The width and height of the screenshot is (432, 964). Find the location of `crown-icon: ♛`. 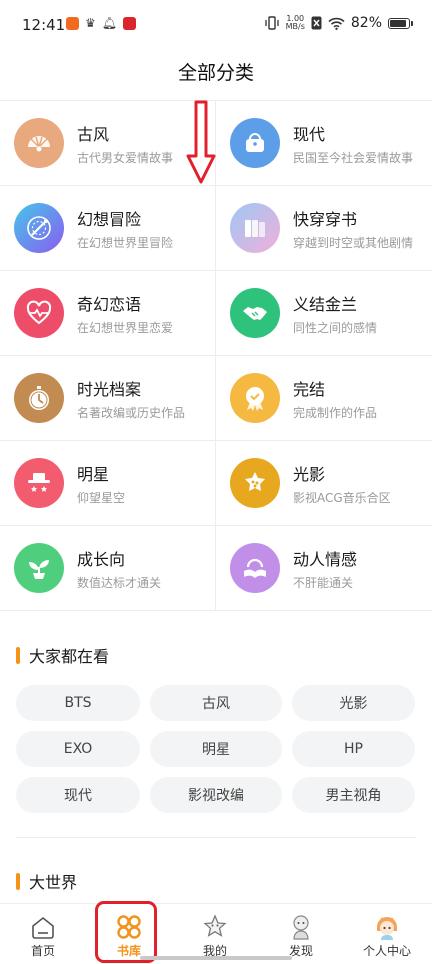

crown-icon: ♛ is located at coordinates (90, 23).